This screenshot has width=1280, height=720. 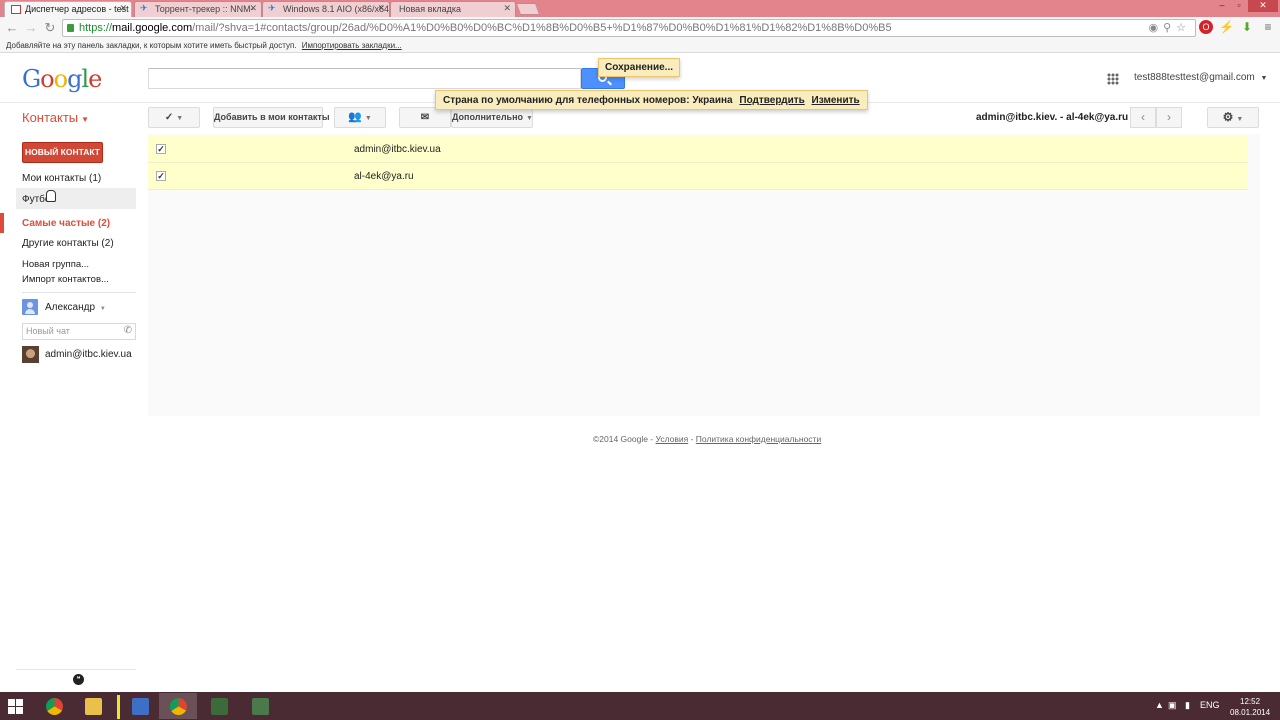 What do you see at coordinates (169, 117) in the screenshot?
I see `checkmark-icon: ✓` at bounding box center [169, 117].